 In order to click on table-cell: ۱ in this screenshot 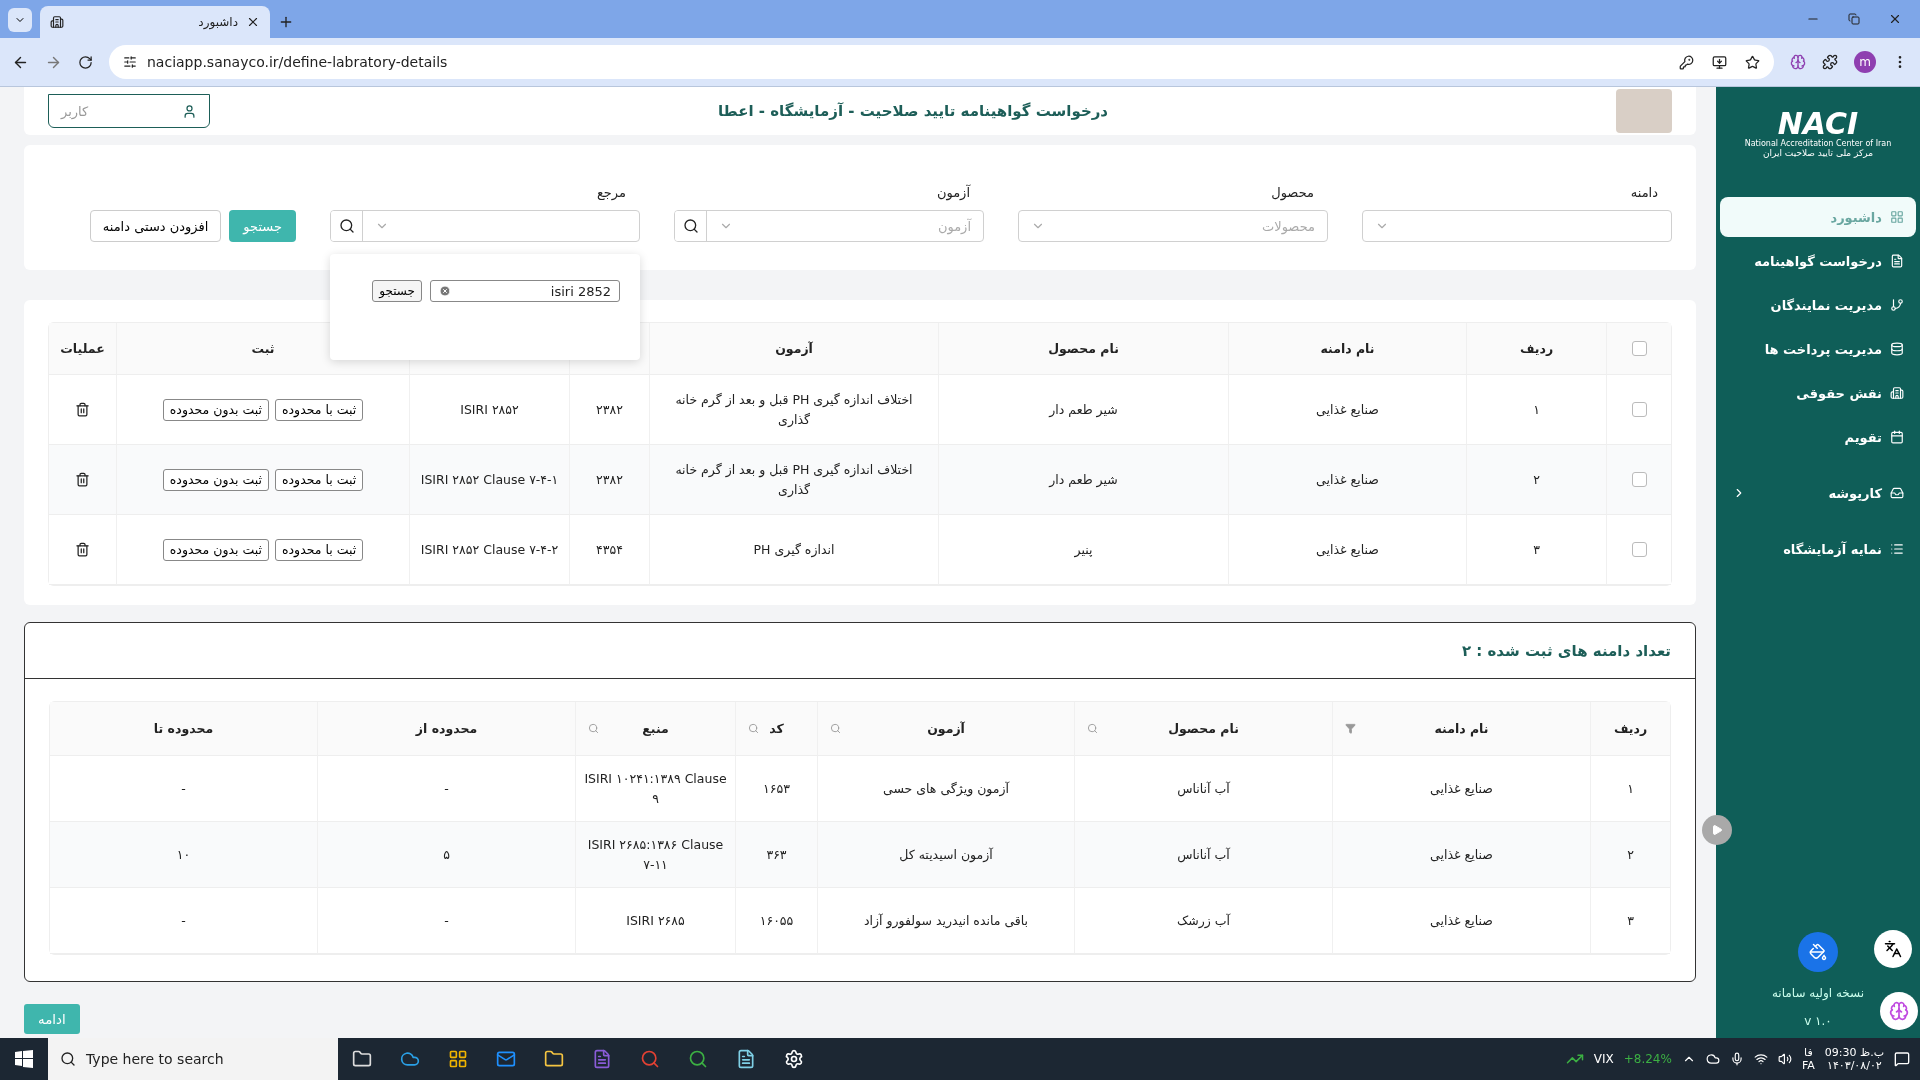, I will do `click(1630, 789)`.